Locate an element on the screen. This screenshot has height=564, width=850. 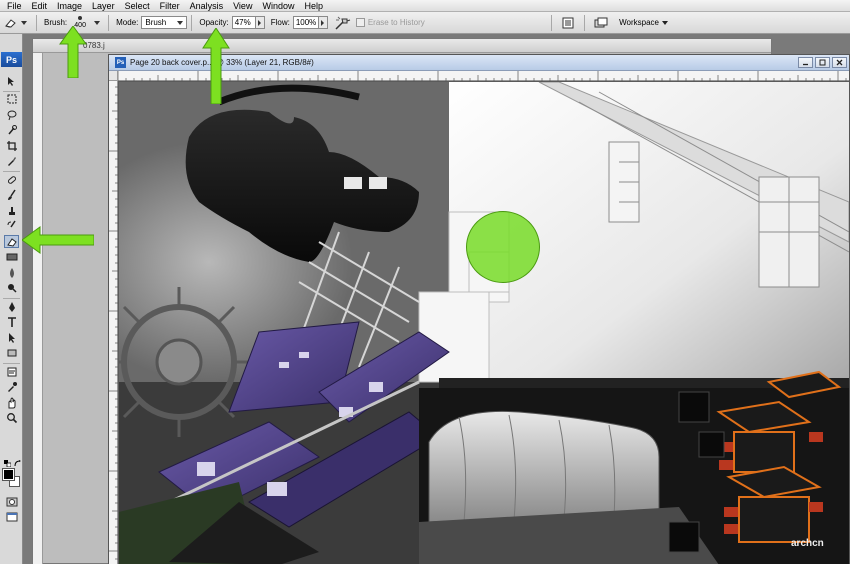
watermark: archcn is located at coordinates (807, 543).